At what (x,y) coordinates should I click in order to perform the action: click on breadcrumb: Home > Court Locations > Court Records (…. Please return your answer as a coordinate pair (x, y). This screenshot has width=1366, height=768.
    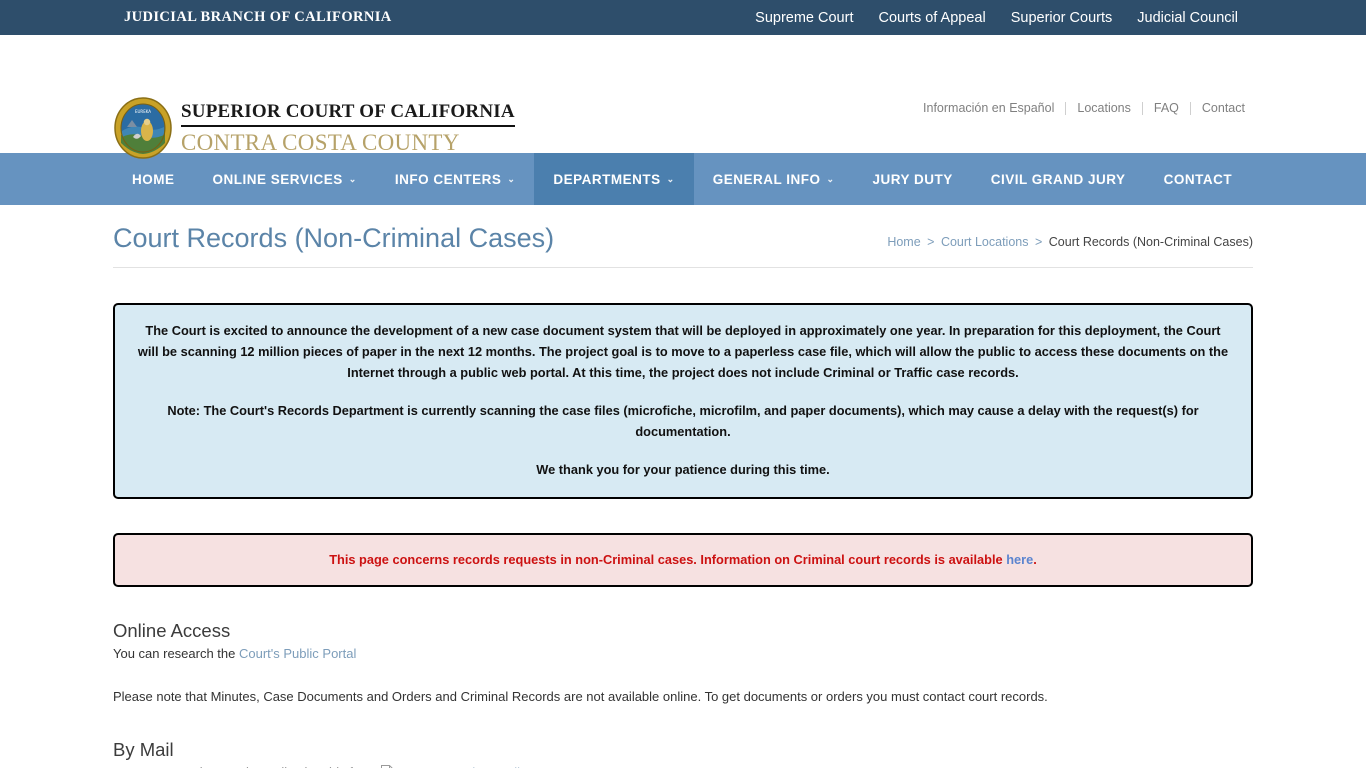
    Looking at the image, I should click on (1070, 242).